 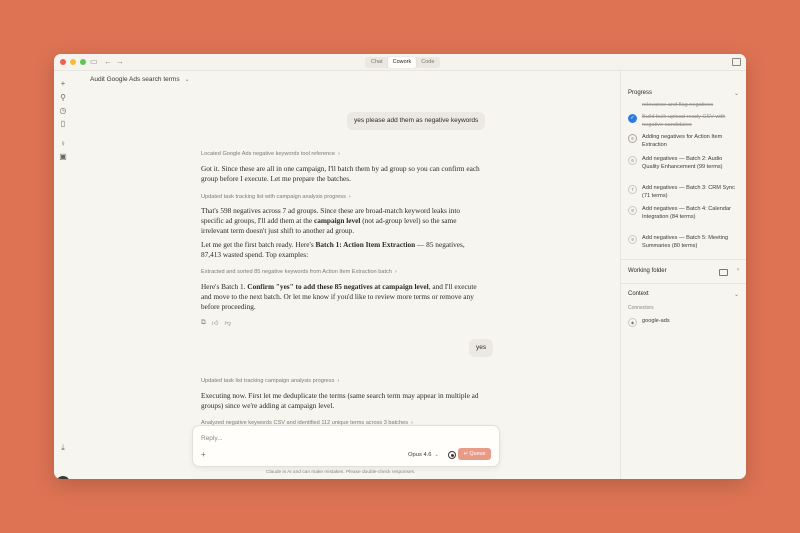 I want to click on model-selector: Opus 4.6 ⌄, so click(x=423, y=455).